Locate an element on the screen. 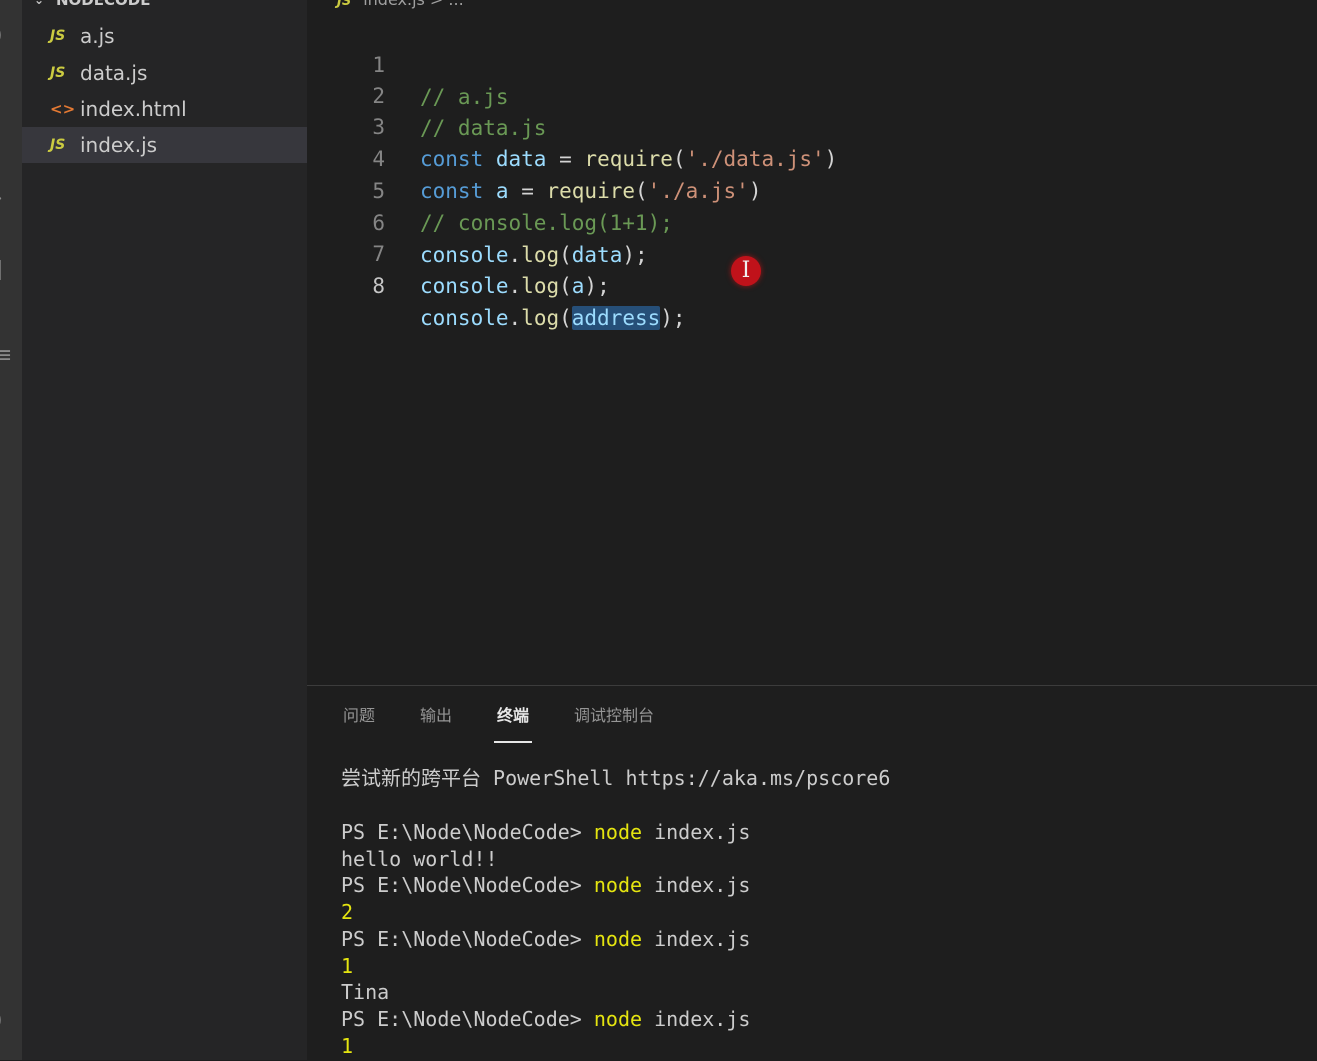  terminal-output: hello world!! is located at coordinates (419, 859).